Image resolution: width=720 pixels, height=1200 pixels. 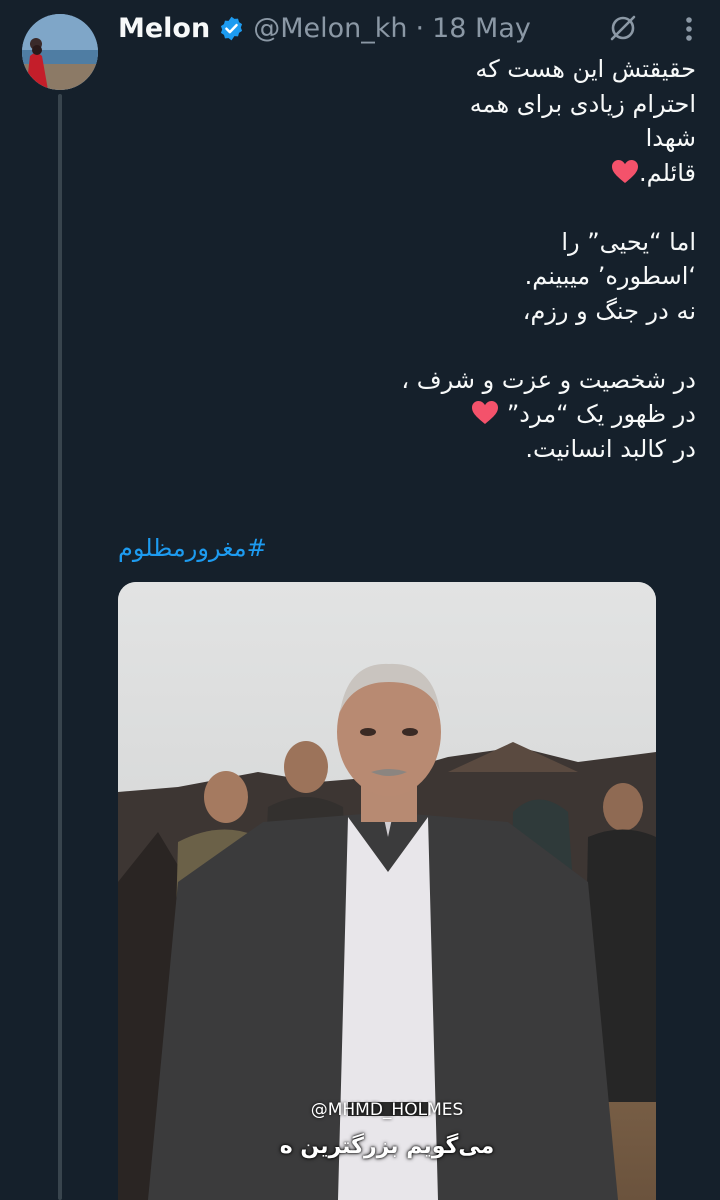 What do you see at coordinates (610, 276) in the screenshot?
I see `tweet-line: ‘اسطوره’ میبینم.` at bounding box center [610, 276].